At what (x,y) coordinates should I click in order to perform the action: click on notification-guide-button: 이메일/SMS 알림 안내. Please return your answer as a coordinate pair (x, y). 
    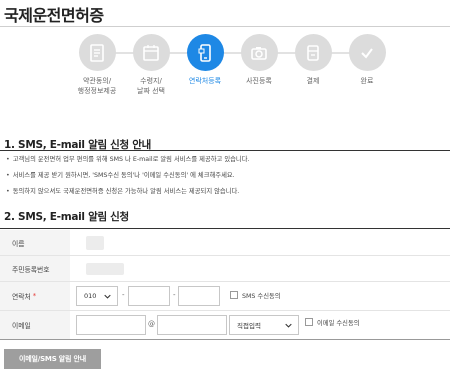
    Looking at the image, I should click on (52, 359).